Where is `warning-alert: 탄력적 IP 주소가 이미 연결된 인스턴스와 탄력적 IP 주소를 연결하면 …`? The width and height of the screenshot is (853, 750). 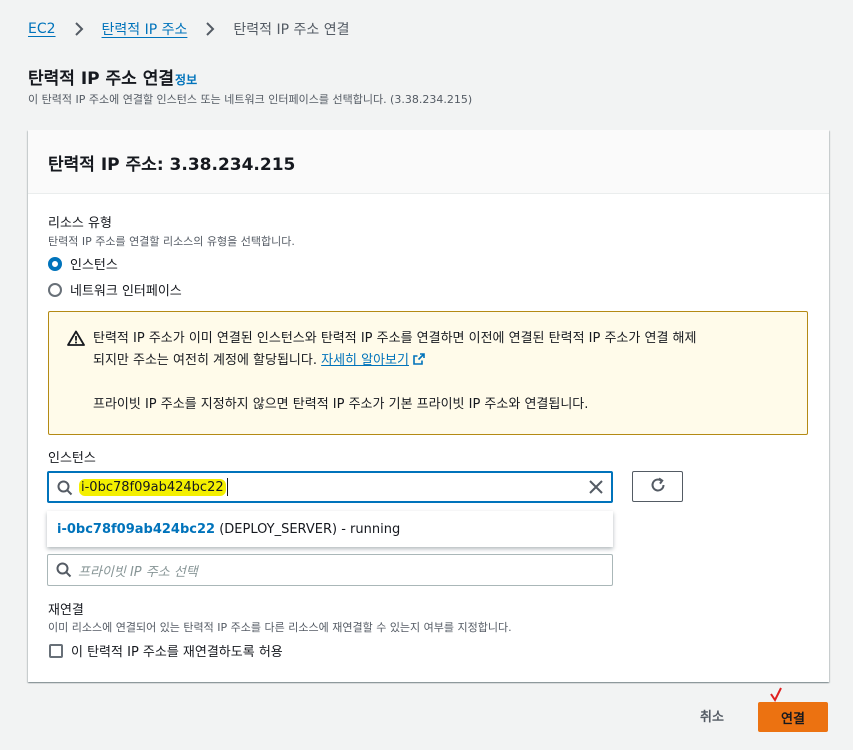
warning-alert: 탄력적 IP 주소가 이미 연결된 인스턴스와 탄력적 IP 주소를 연결하면 … is located at coordinates (428, 373).